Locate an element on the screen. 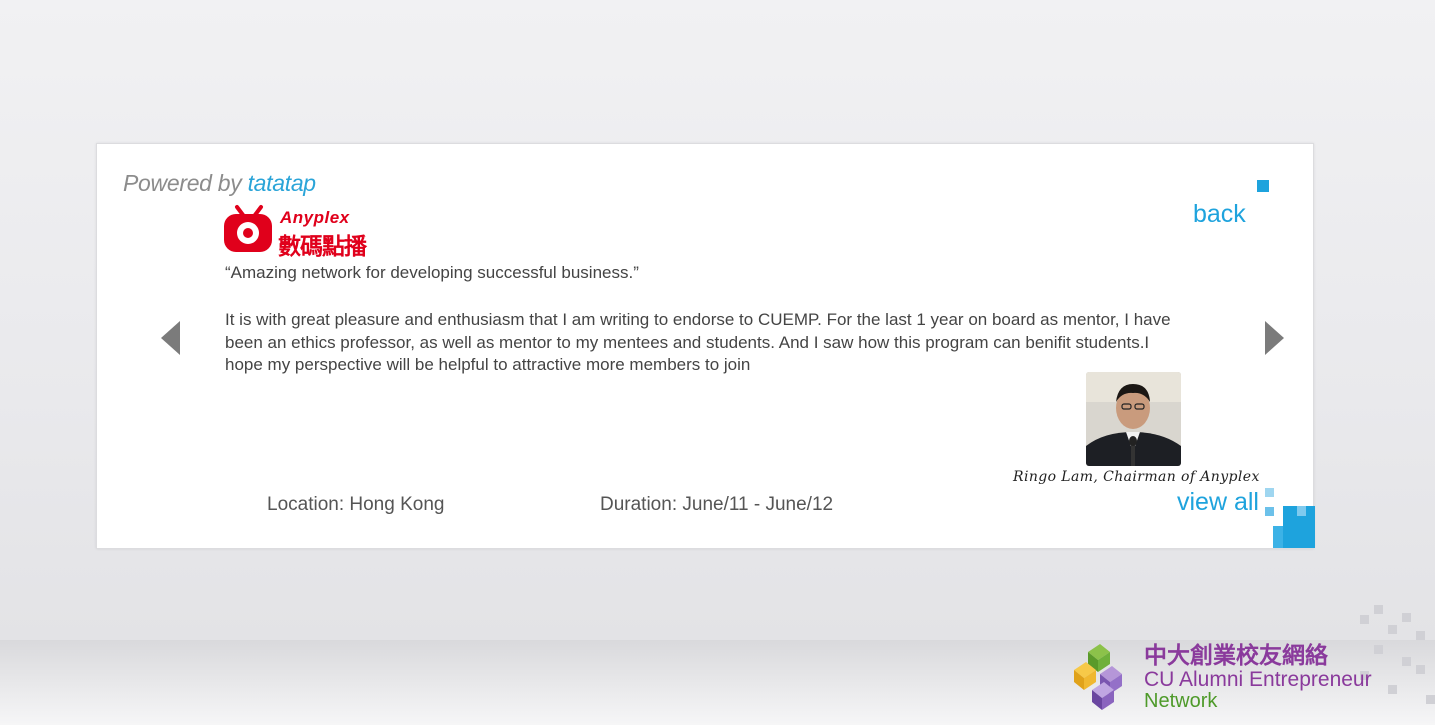 This screenshot has width=1435, height=725. cu-alumni-logo: 中大創業校友網絡 CU Alumni Entrepreneur Network is located at coordinates (1230, 677).